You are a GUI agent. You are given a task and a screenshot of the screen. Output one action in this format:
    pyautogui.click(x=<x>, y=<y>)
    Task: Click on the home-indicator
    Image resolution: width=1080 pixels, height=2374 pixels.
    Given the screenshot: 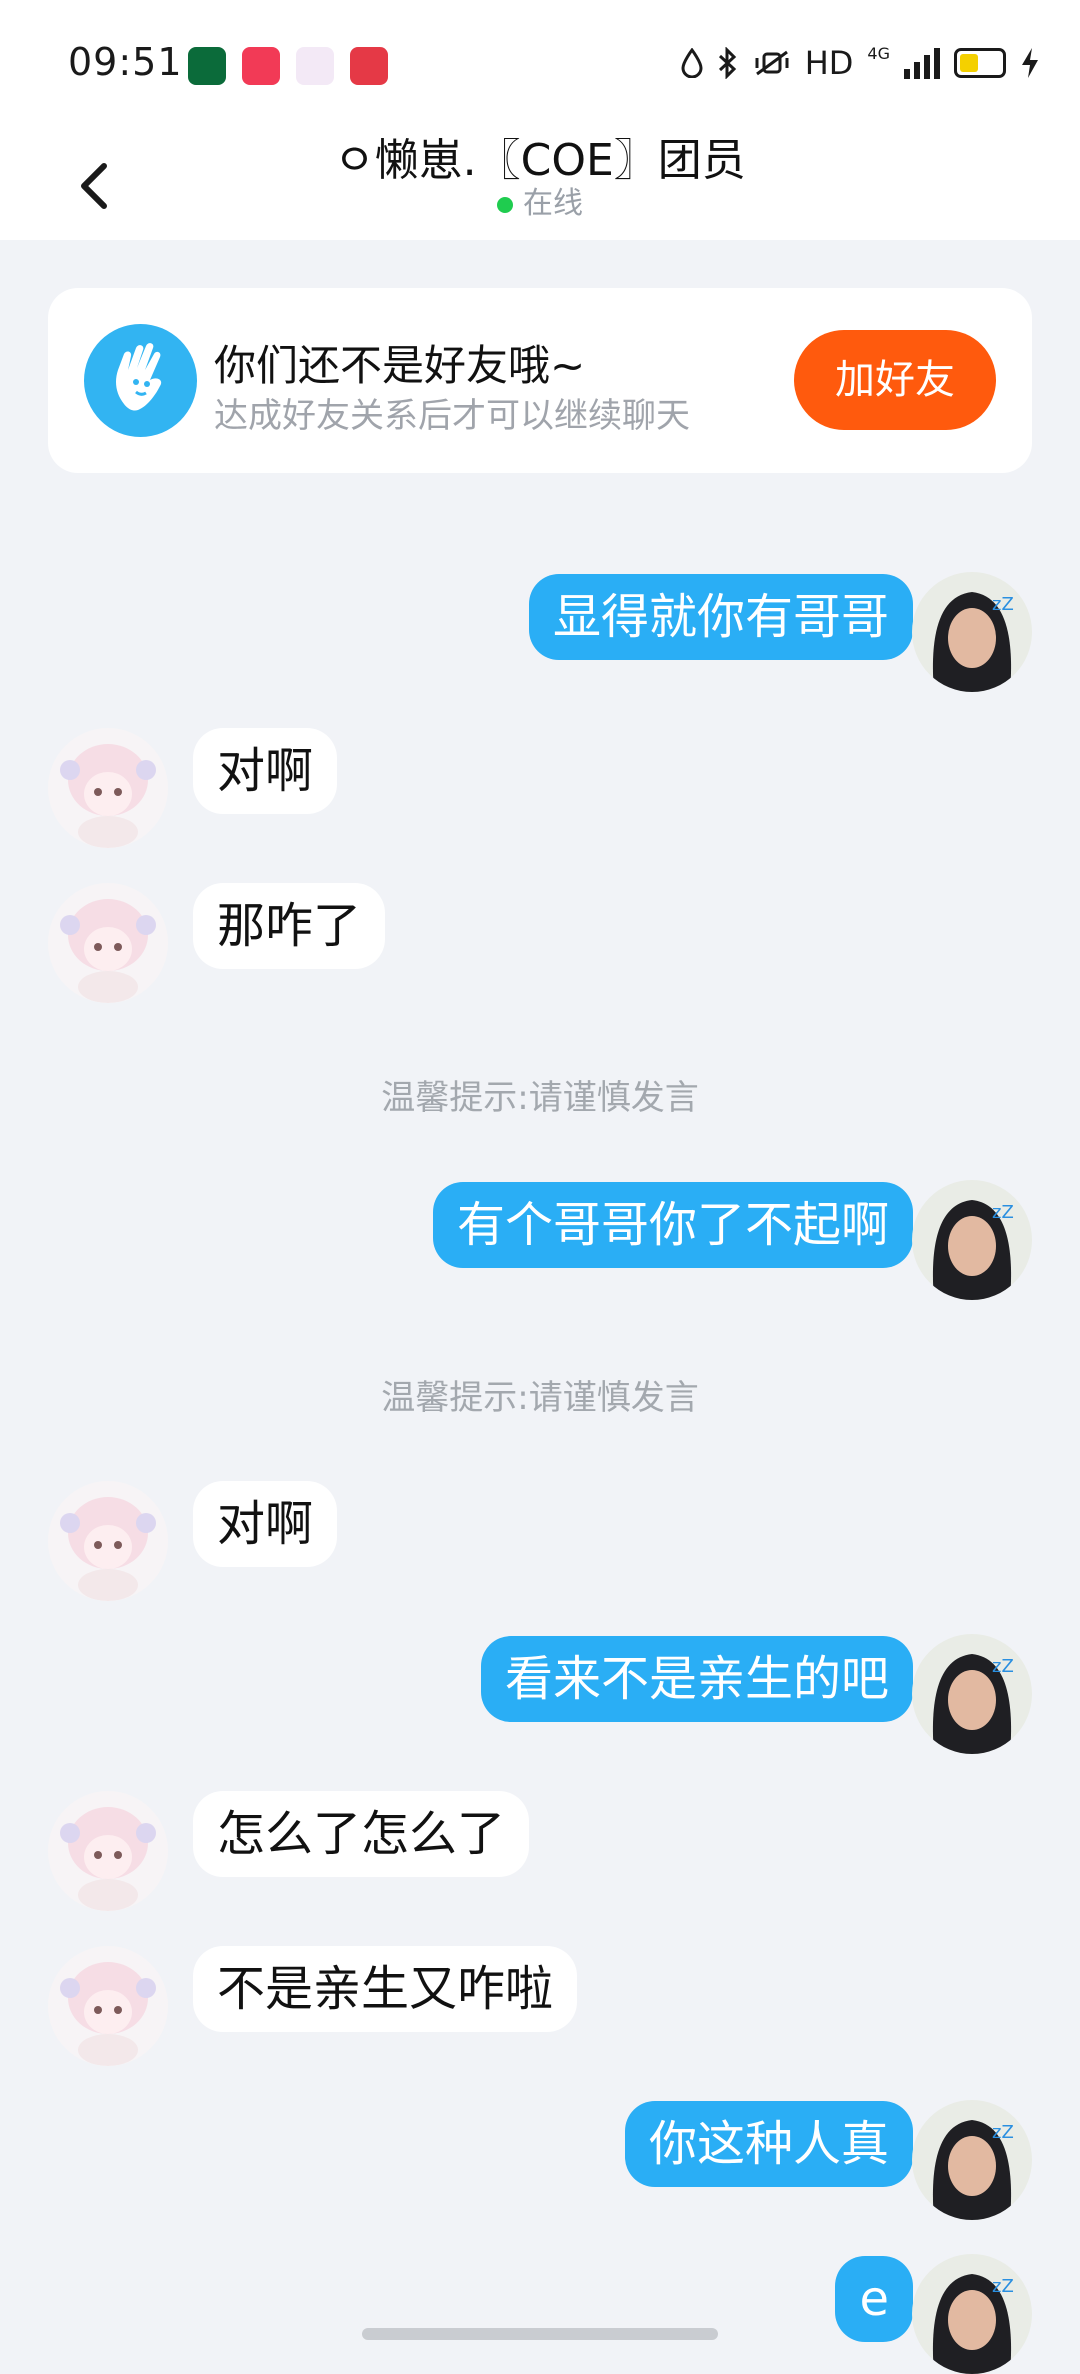 What is the action you would take?
    pyautogui.click(x=540, y=2334)
    